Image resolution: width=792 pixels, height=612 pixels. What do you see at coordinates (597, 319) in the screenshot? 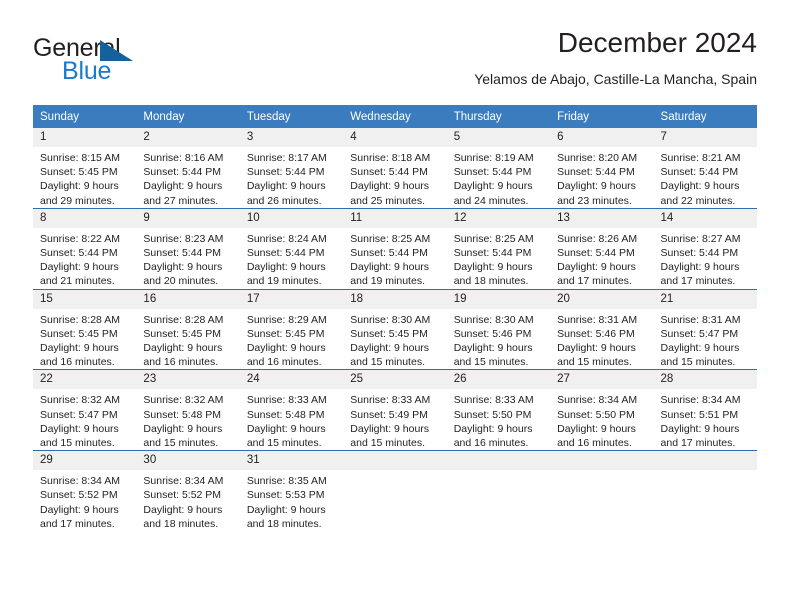
I see `sunrise-text: Sunrise: 8:31 AM` at bounding box center [597, 319].